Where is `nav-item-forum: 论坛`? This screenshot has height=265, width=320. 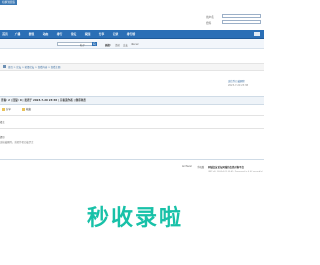 nav-item-forum: 论坛 is located at coordinates (73, 34).